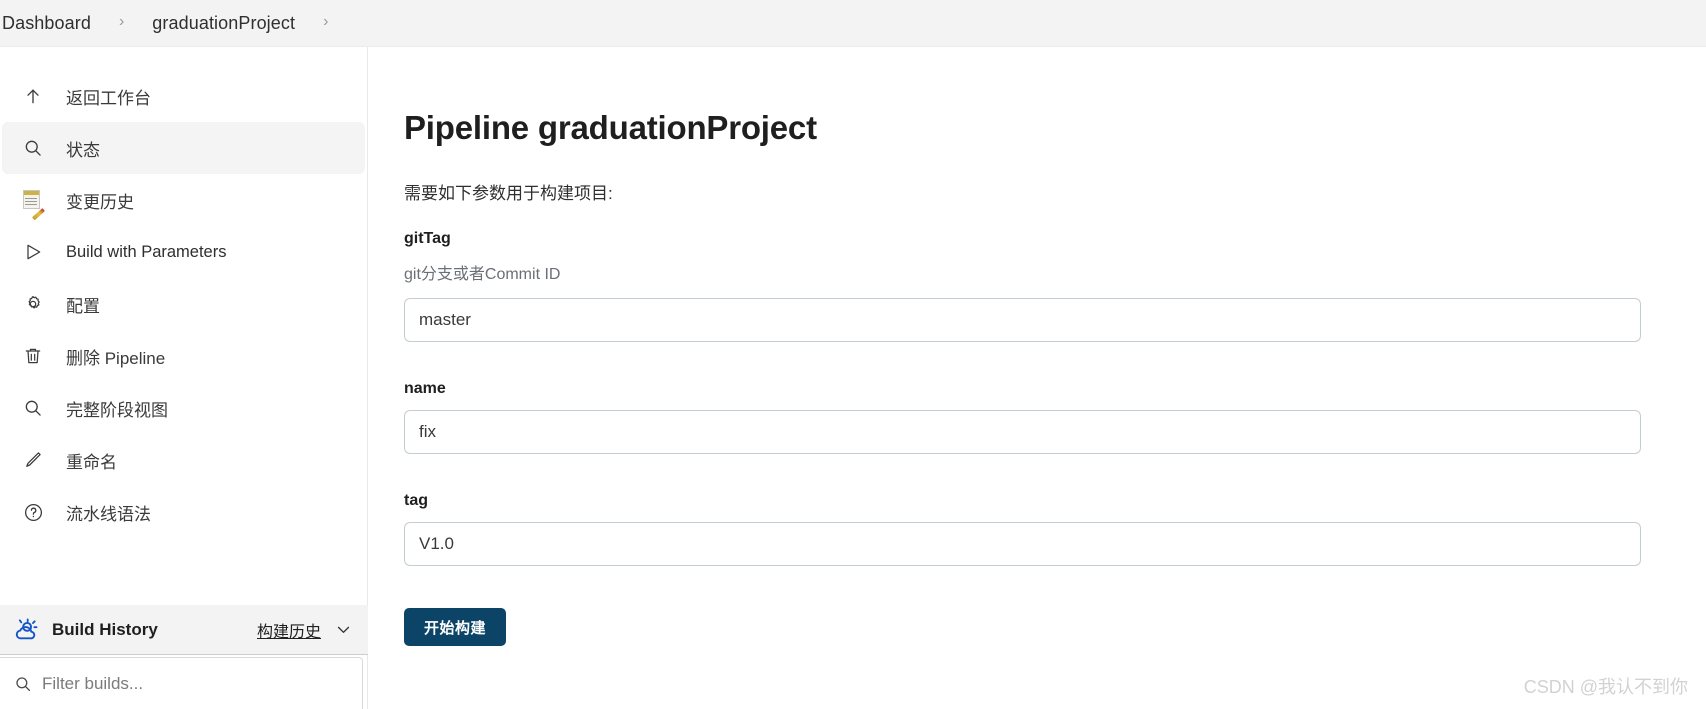  I want to click on sidebar-item-label-back: 返回工作台, so click(108, 98).